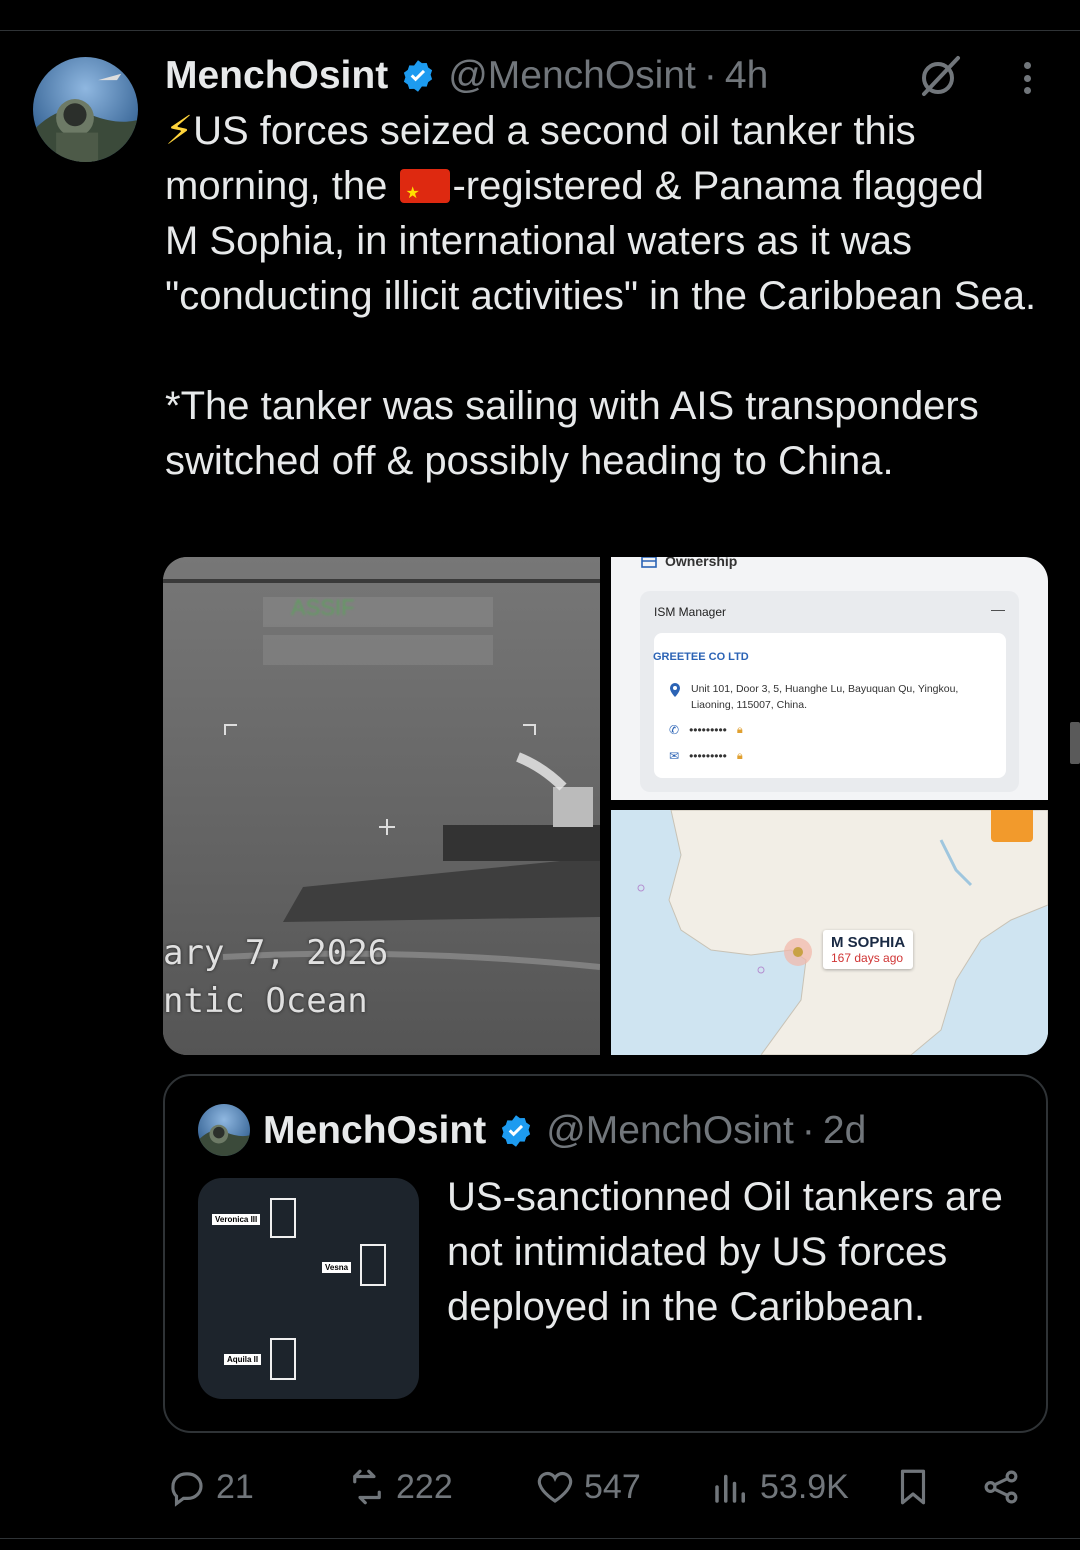 This screenshot has height=1550, width=1080. Describe the element at coordinates (381, 806) in the screenshot. I see `flir-footage-image: ASSIF ary 7, 2026 ntic Ocean` at that location.